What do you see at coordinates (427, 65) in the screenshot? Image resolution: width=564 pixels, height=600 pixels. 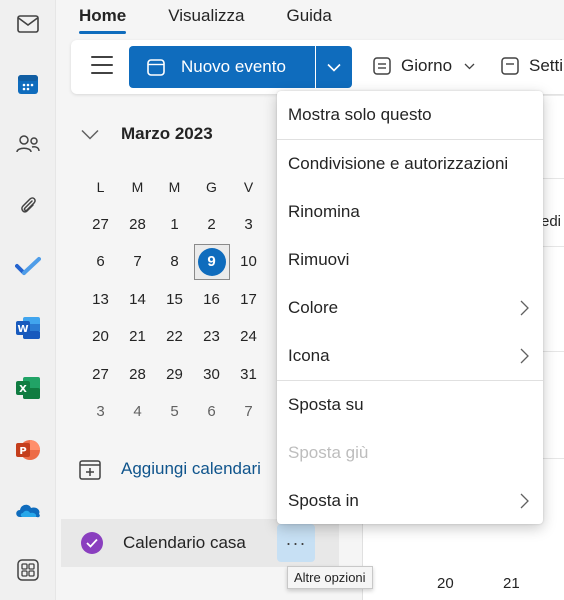 I see `view-day-label: Giorno` at bounding box center [427, 65].